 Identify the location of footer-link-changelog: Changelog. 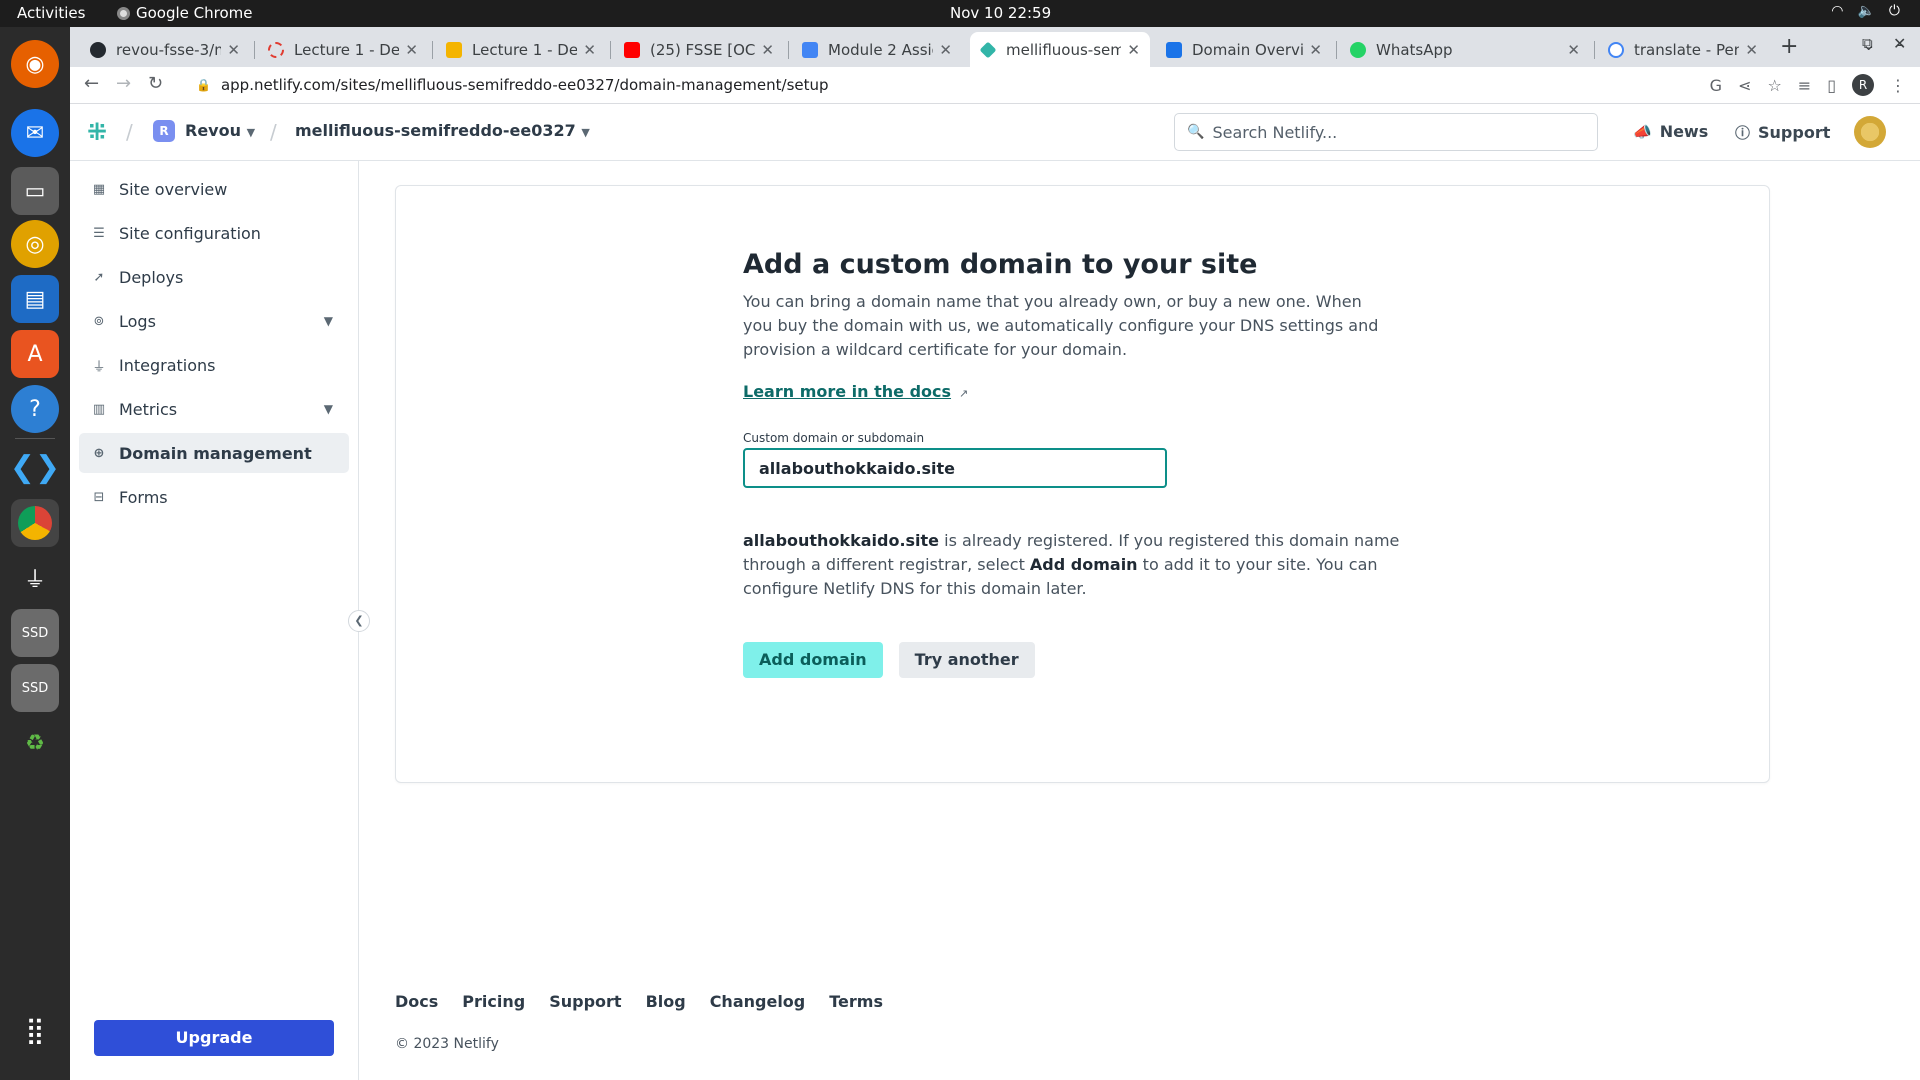
(758, 1001).